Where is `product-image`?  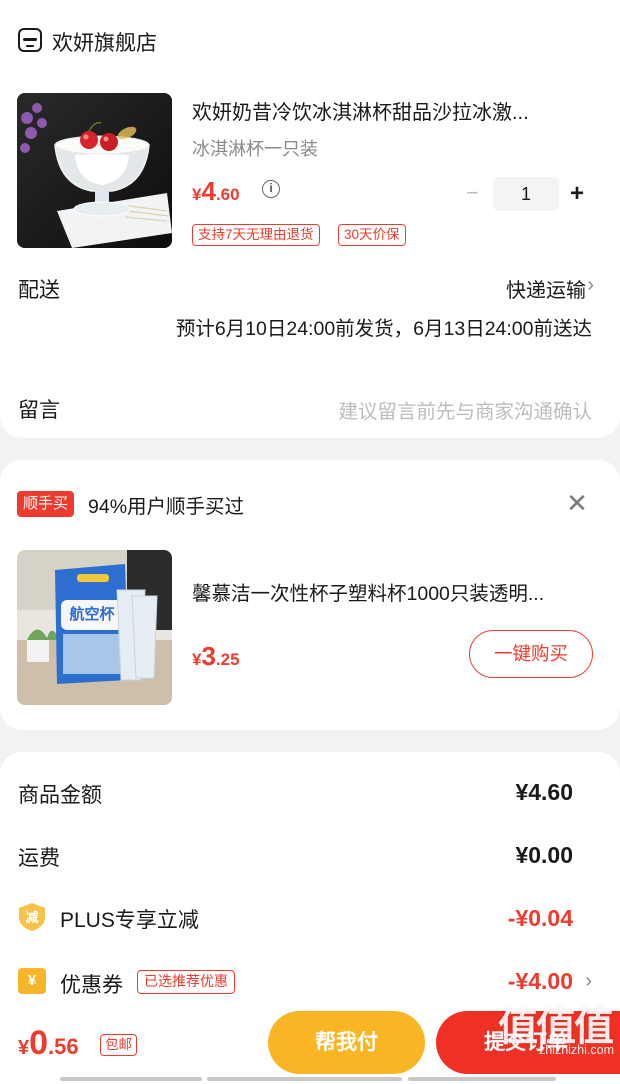
product-image is located at coordinates (94, 170).